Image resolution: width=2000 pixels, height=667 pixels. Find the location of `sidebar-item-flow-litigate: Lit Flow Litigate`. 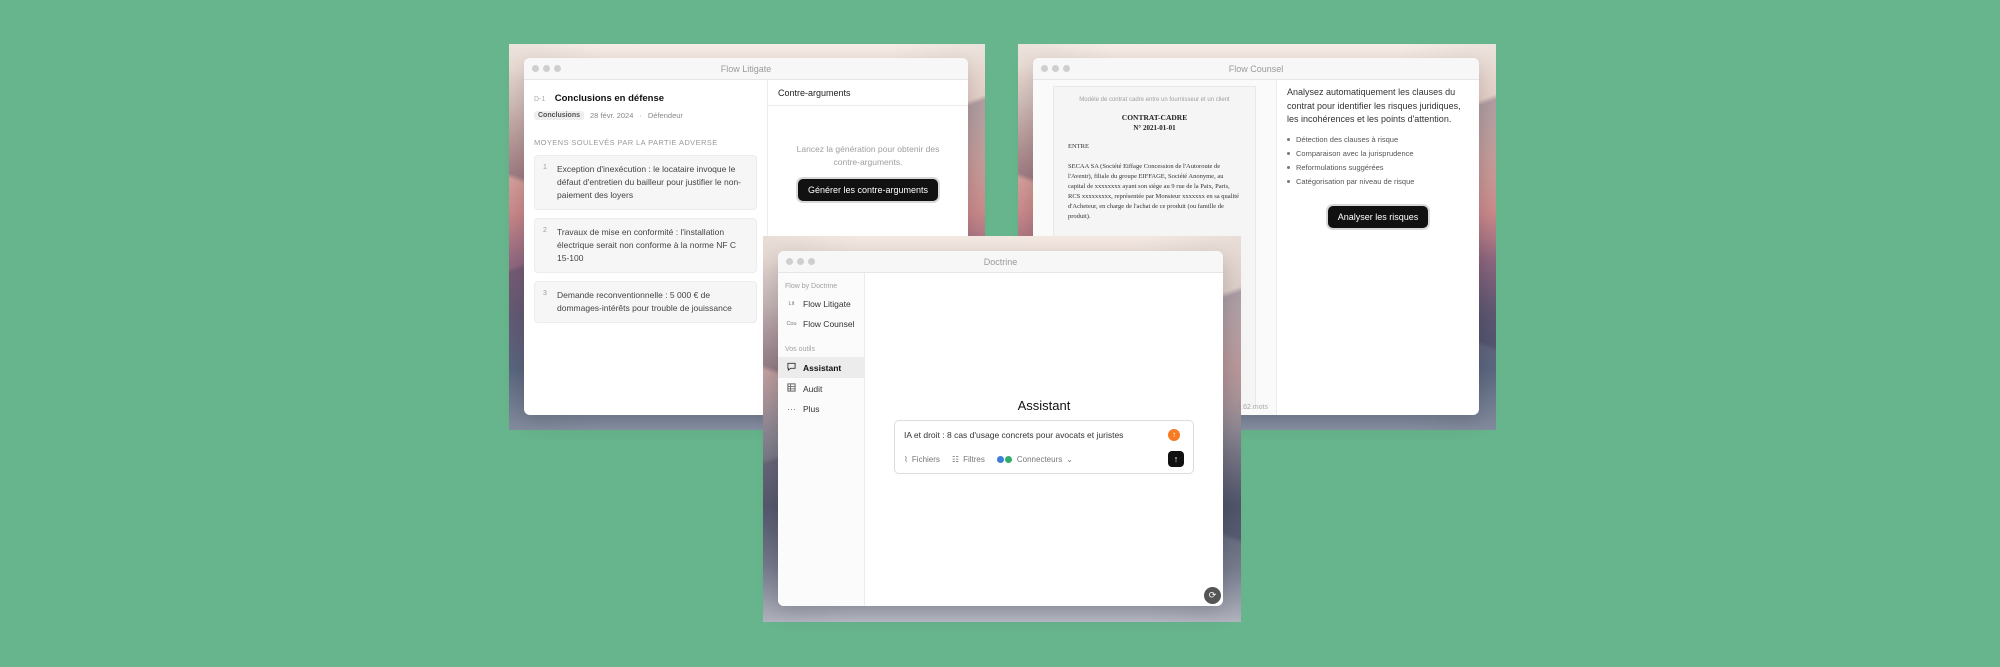

sidebar-item-flow-litigate: Lit Flow Litigate is located at coordinates (821, 304).